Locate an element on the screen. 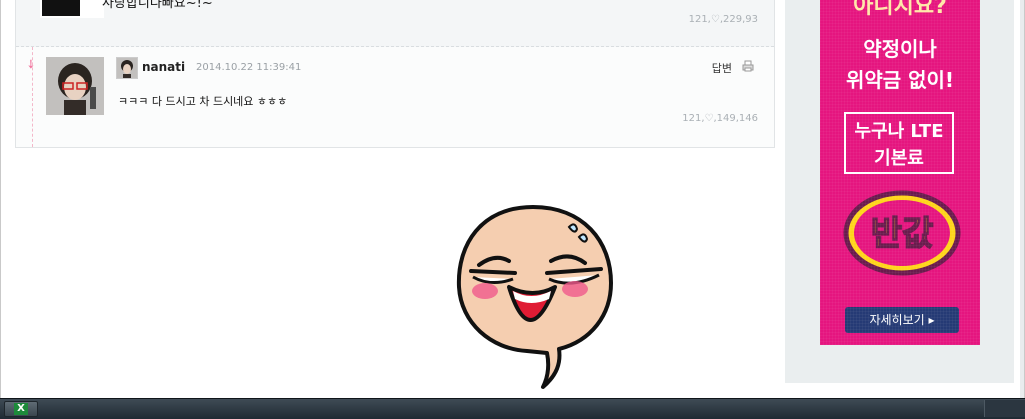  avatar is located at coordinates (75, 86).